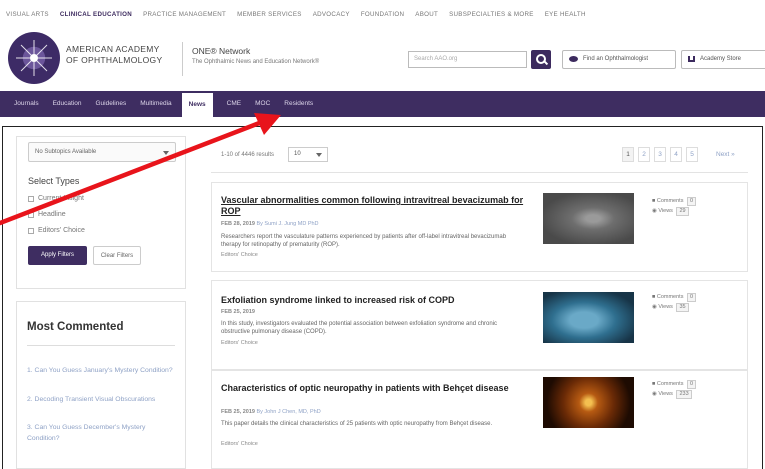 The width and height of the screenshot is (765, 469). What do you see at coordinates (155, 104) in the screenshot?
I see `nav-tab-multimedia: Multimedia` at bounding box center [155, 104].